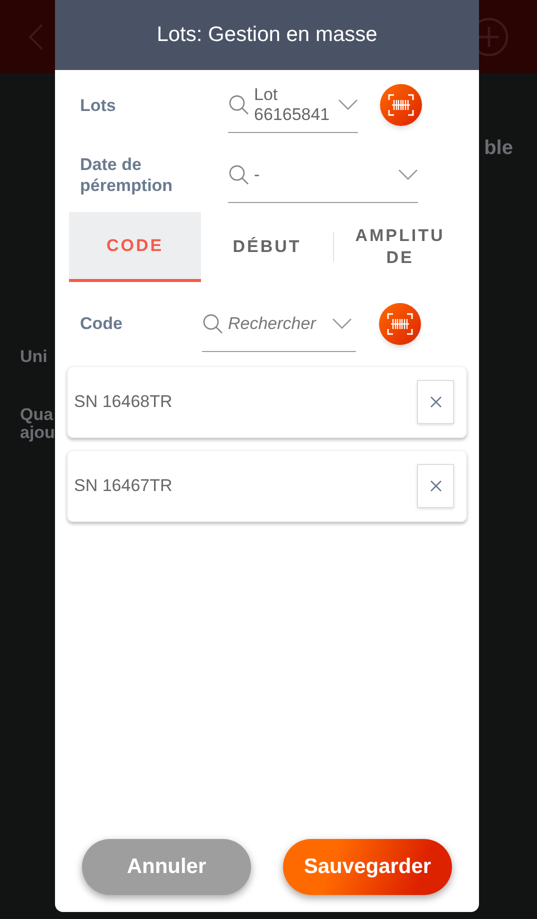 The height and width of the screenshot is (919, 537). I want to click on select-field: Lot 66165841, so click(293, 105).